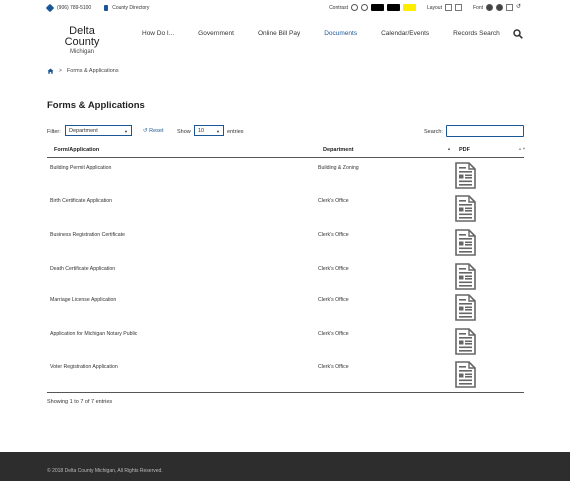  Describe the element at coordinates (201, 131) in the screenshot. I see `entries-selected-value: 10` at that location.